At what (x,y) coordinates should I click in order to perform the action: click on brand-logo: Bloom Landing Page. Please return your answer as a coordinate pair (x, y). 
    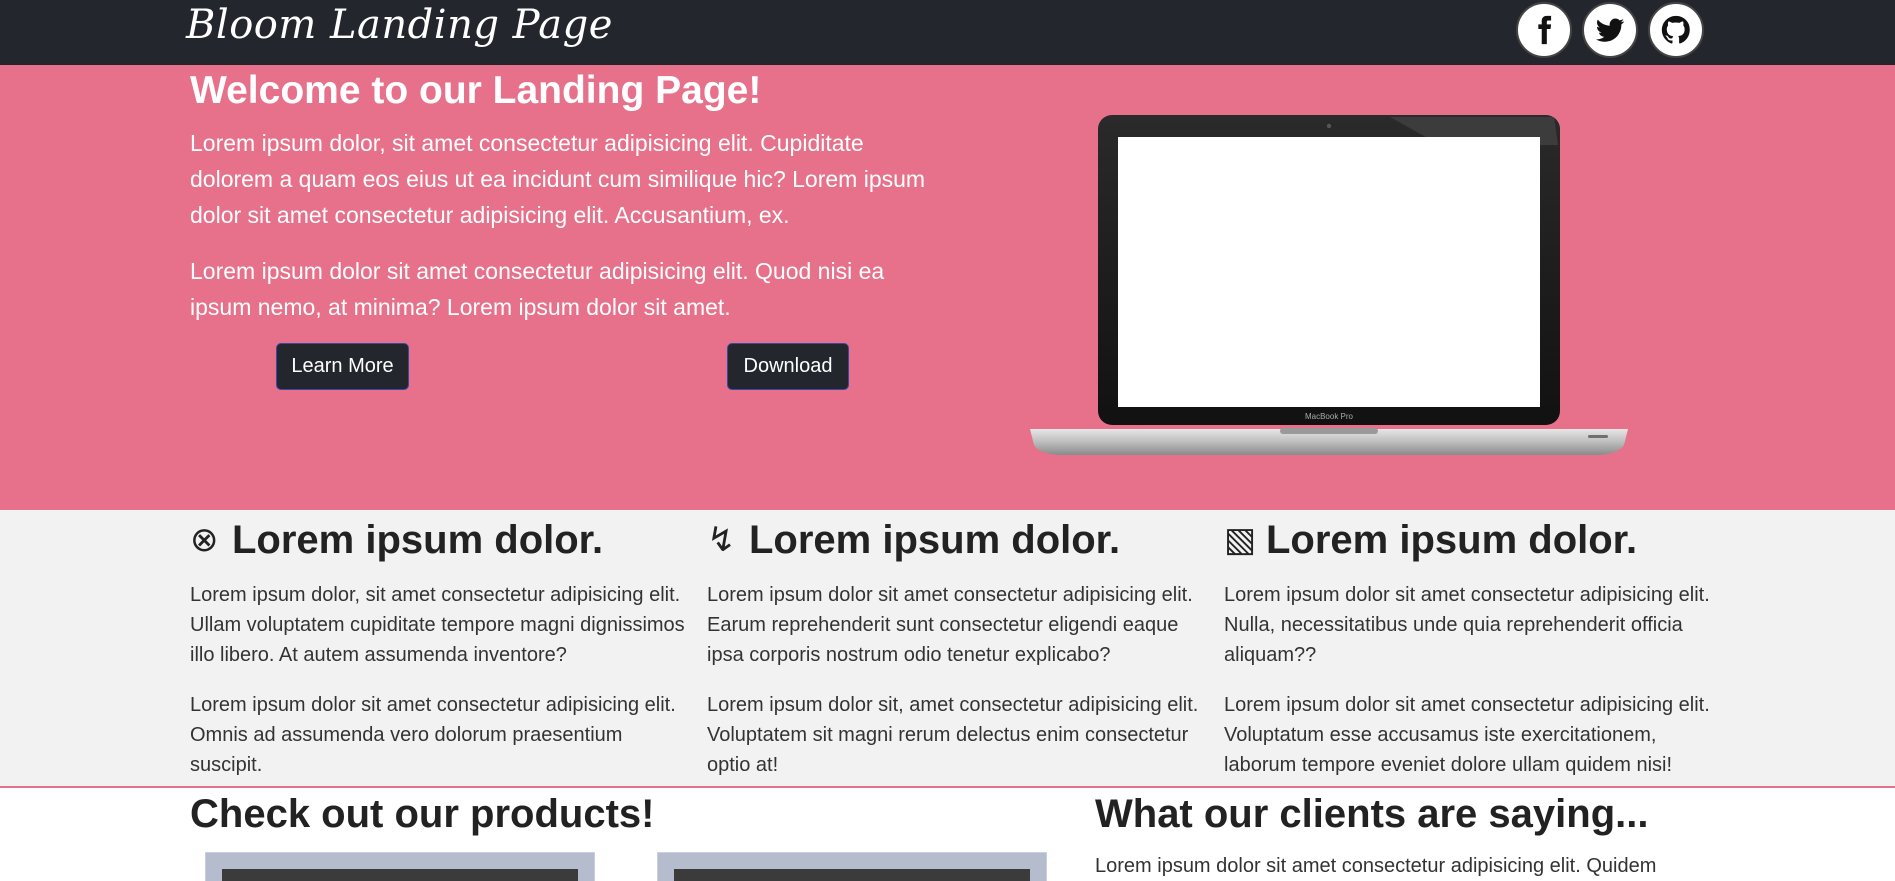
    Looking at the image, I should click on (399, 25).